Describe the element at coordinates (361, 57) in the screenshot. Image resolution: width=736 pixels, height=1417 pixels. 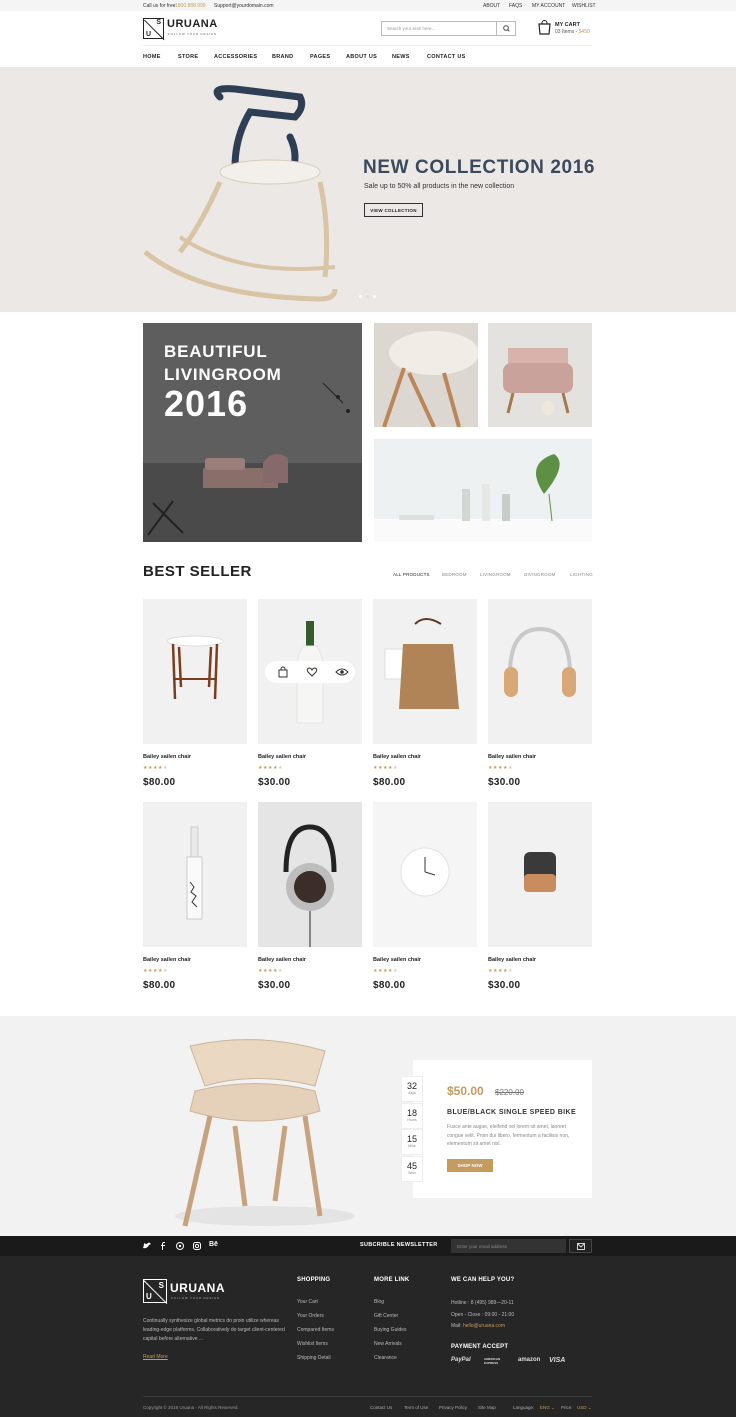
I see `nav-about: ABOUT US` at that location.